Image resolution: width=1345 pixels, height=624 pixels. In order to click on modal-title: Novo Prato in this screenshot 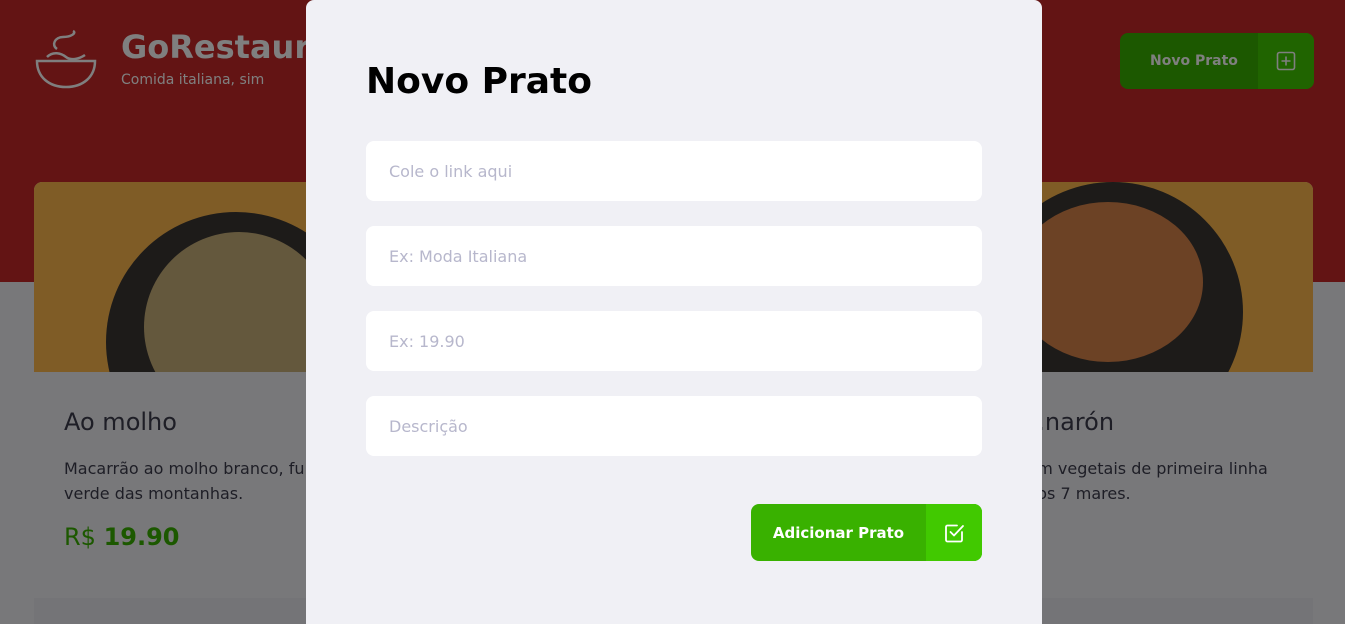, I will do `click(479, 81)`.